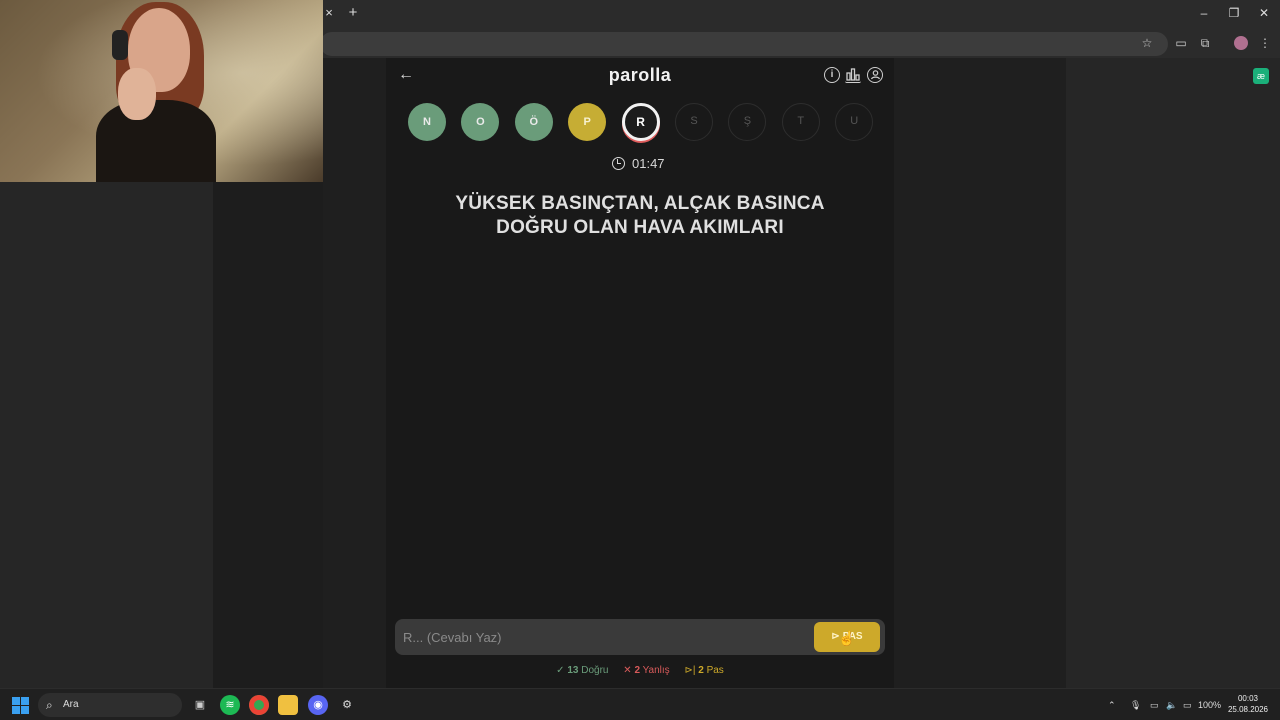 The image size is (1280, 720). What do you see at coordinates (200, 705) in the screenshot?
I see `task-view-icon: ▣` at bounding box center [200, 705].